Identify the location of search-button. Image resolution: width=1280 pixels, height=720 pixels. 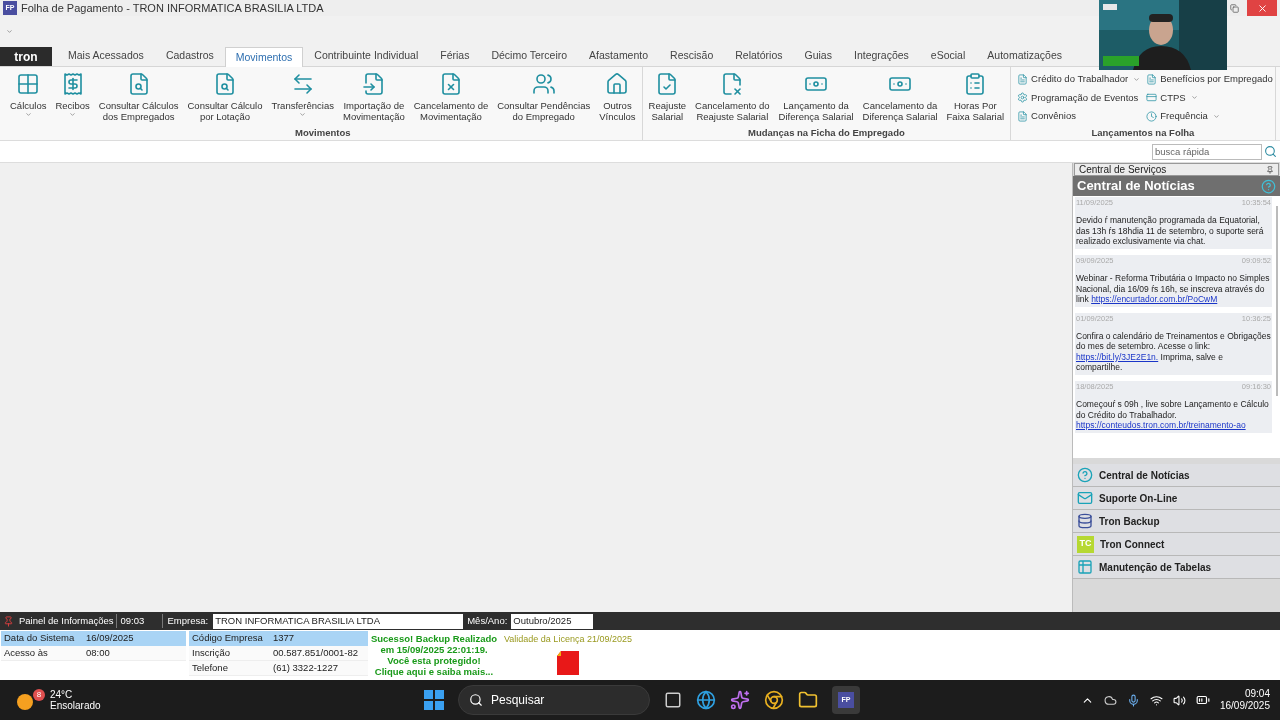
(1270, 151).